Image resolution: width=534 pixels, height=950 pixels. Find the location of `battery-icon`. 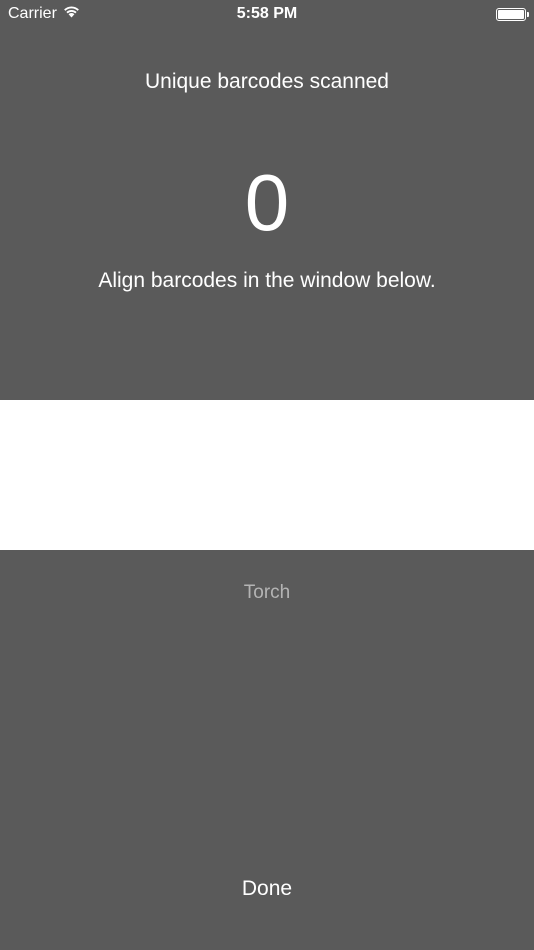

battery-icon is located at coordinates (512, 14).